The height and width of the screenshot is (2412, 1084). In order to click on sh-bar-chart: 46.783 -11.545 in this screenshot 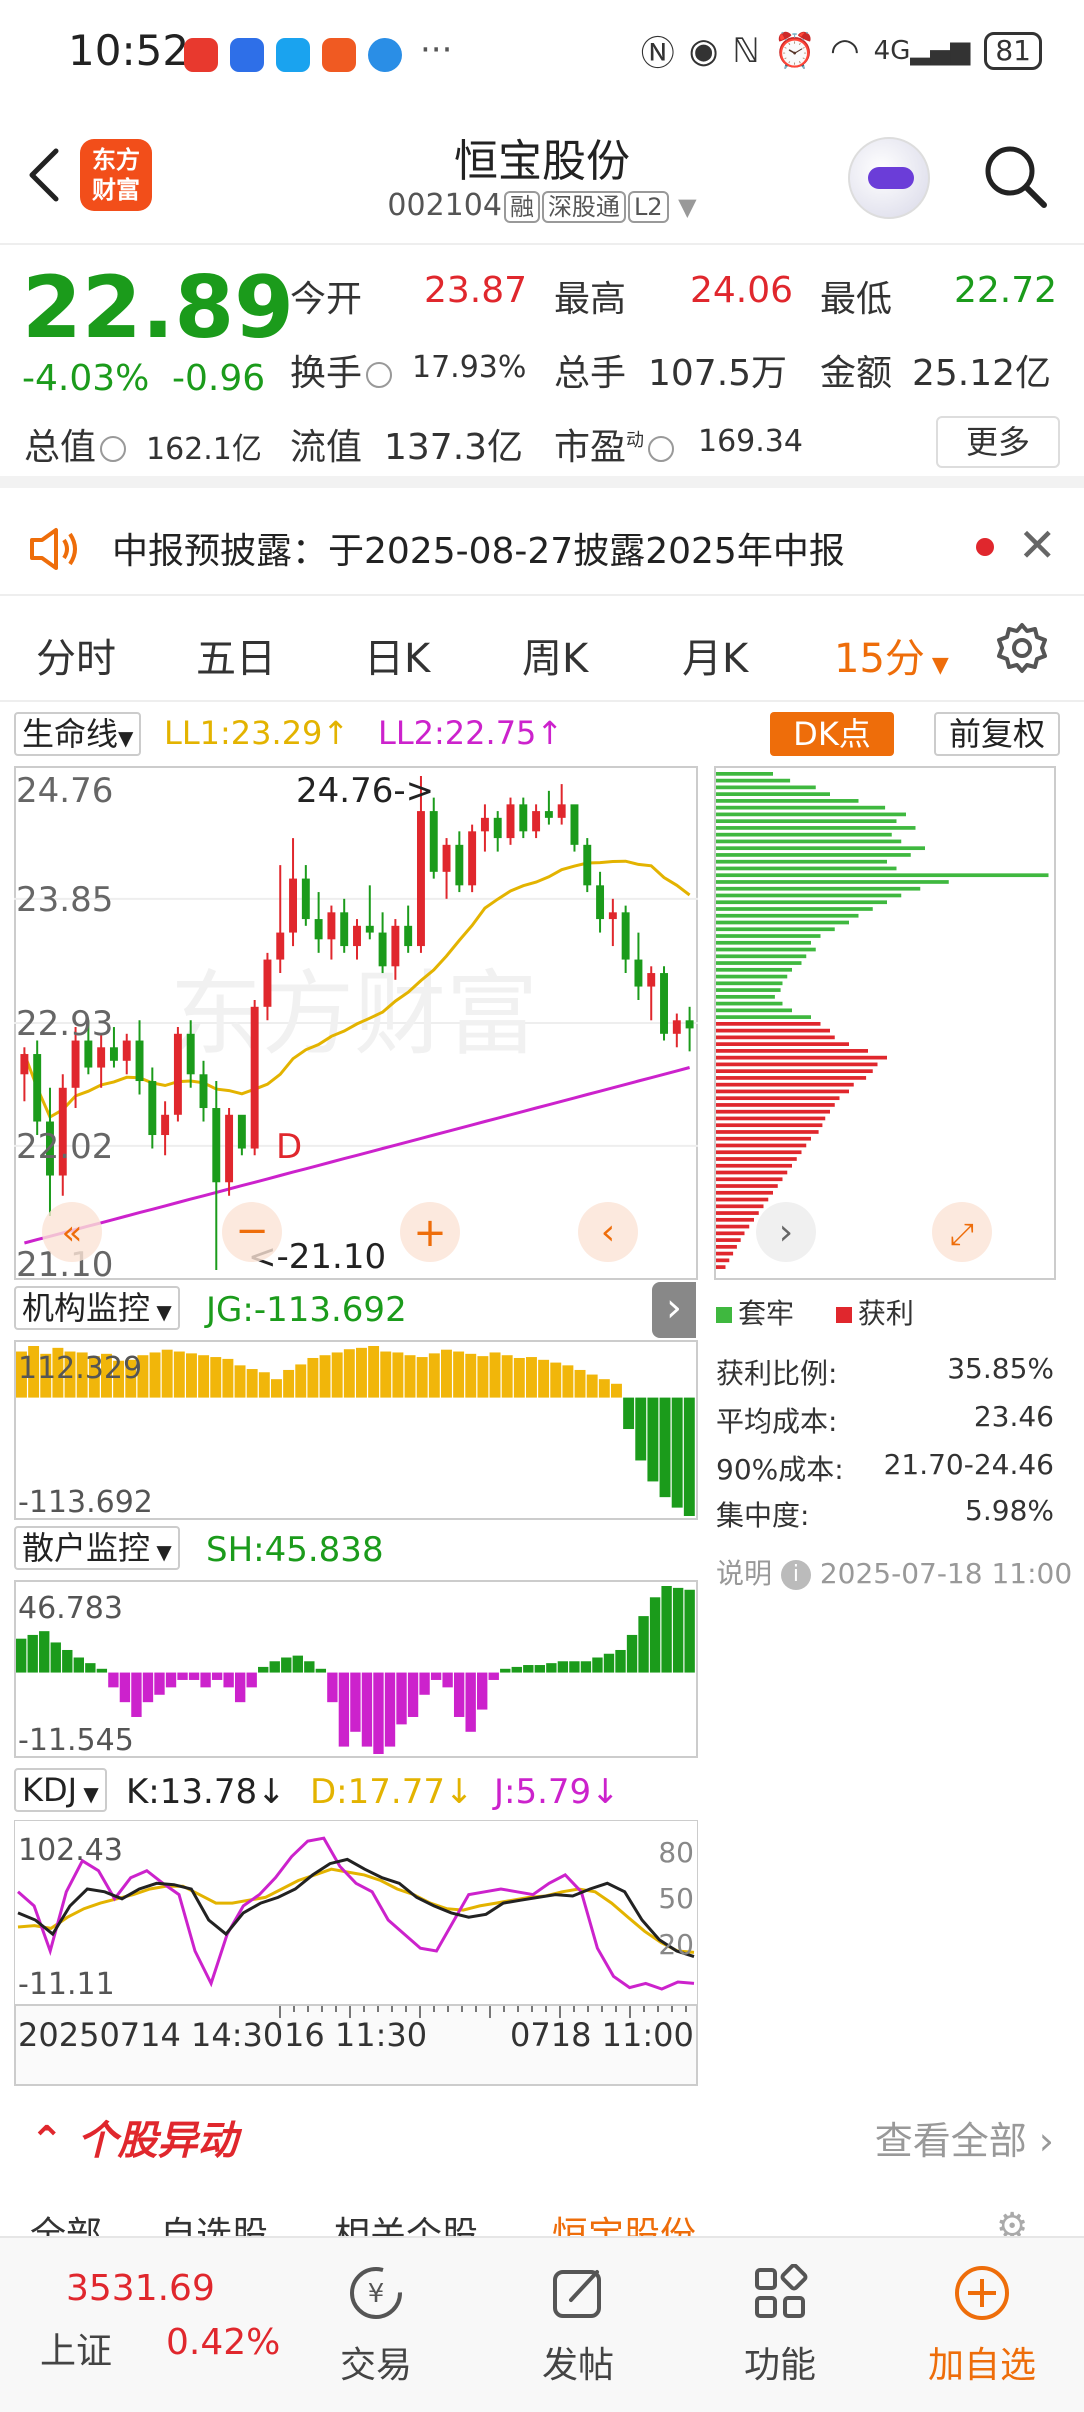, I will do `click(356, 1669)`.